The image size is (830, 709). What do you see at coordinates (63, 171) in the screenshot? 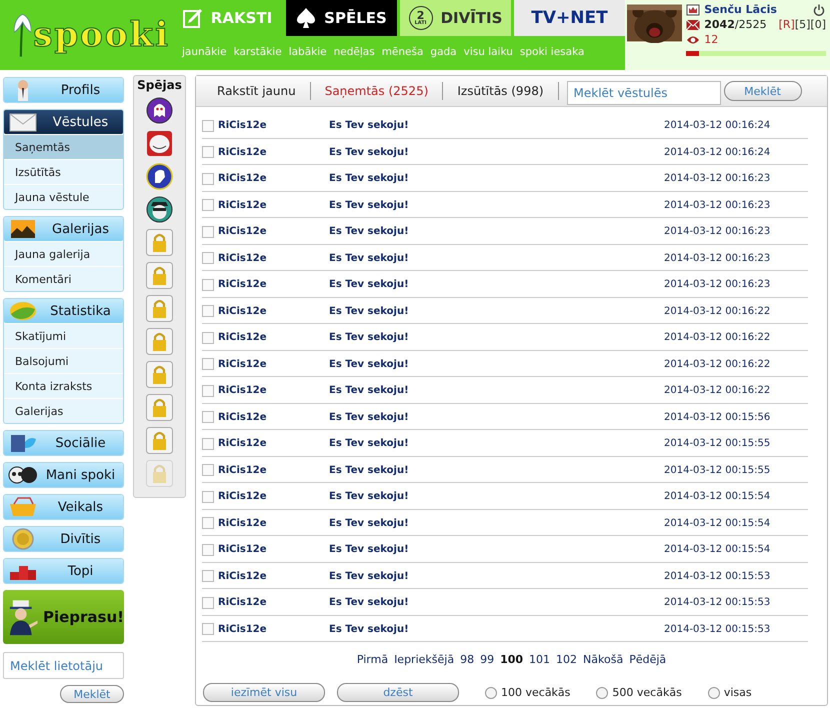
I see `sidebar-item: Izsūtītās` at bounding box center [63, 171].